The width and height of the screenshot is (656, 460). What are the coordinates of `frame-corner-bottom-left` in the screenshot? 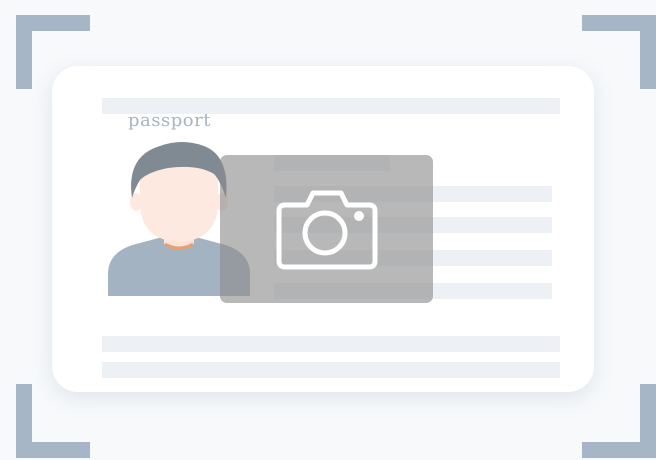 It's located at (53, 421).